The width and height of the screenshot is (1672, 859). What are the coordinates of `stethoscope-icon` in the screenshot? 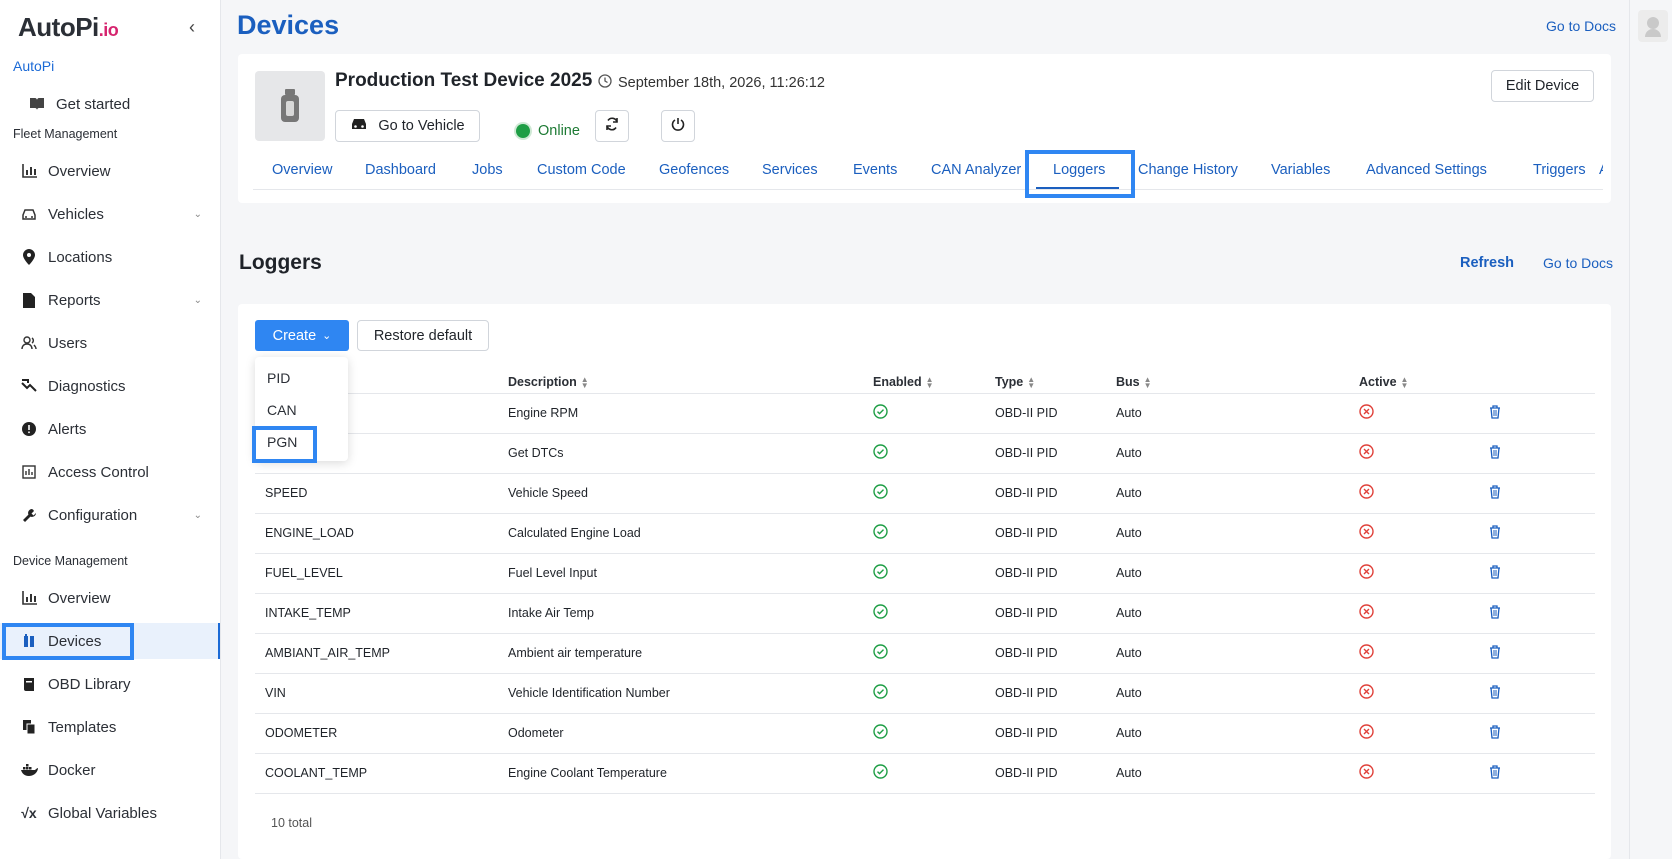 It's located at (29, 386).